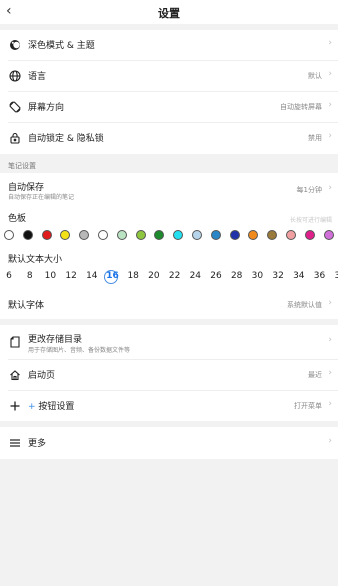  Describe the element at coordinates (71, 276) in the screenshot. I see `text-size-option: 12` at that location.